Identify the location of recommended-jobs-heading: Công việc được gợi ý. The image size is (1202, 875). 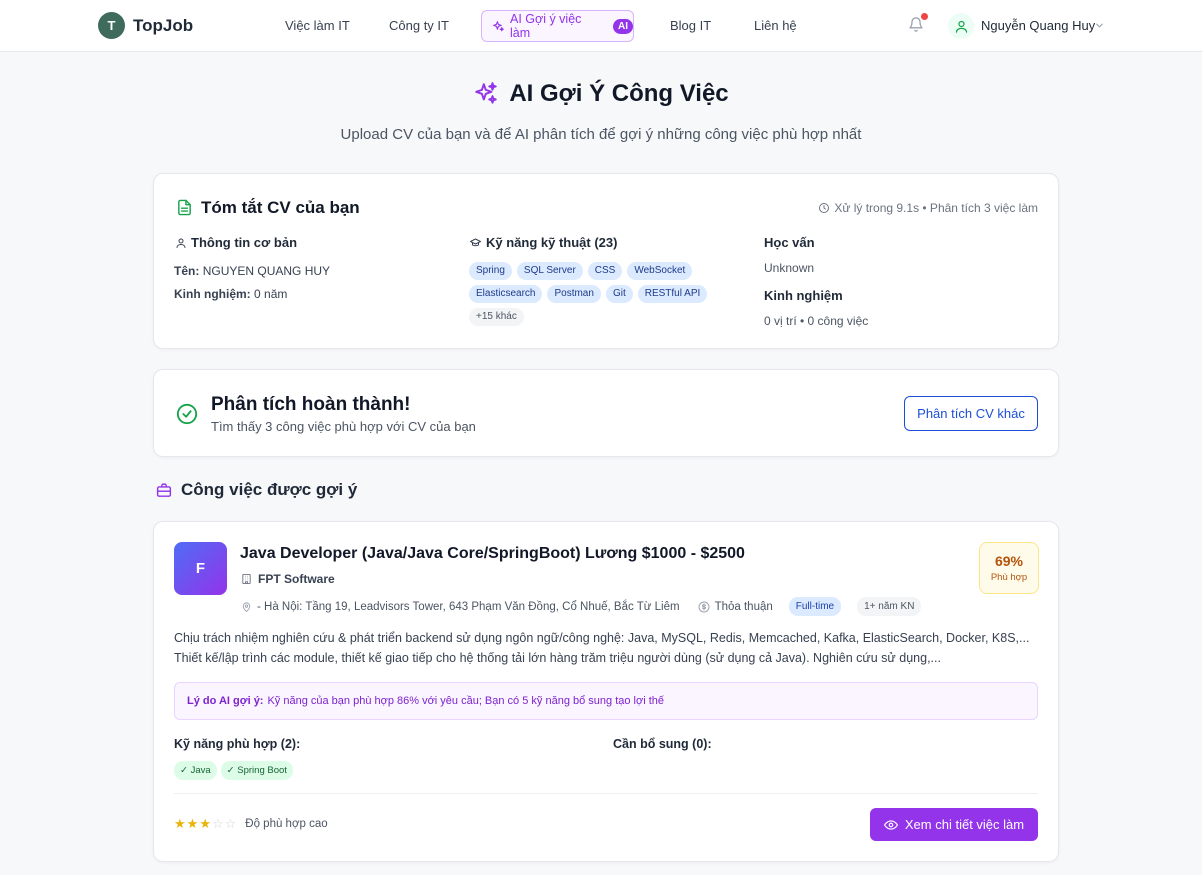
(256, 490).